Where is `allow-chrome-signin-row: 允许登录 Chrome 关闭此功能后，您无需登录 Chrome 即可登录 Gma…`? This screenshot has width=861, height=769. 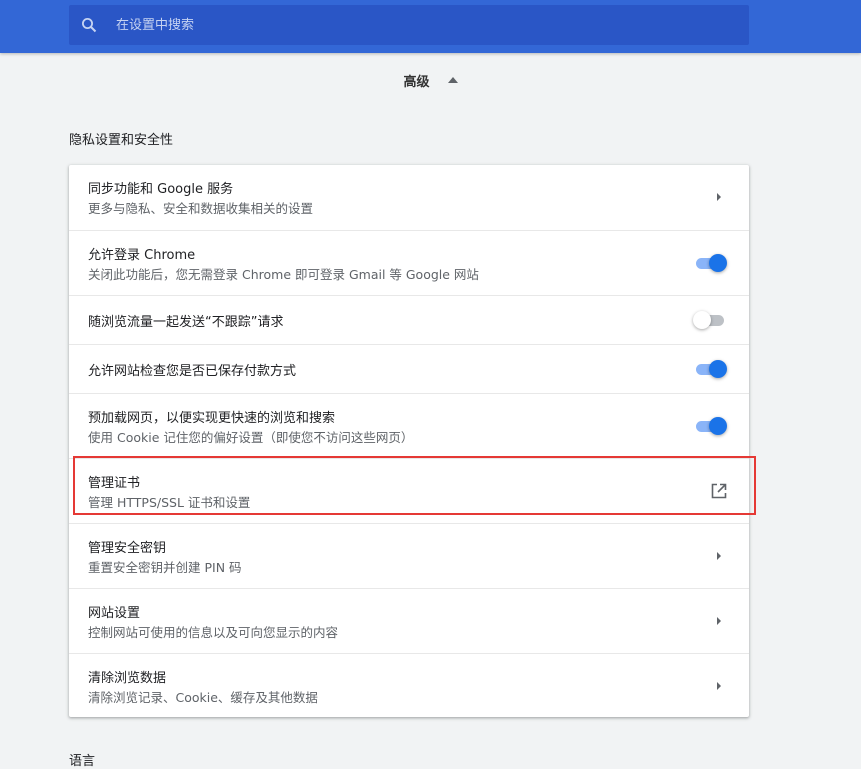 allow-chrome-signin-row: 允许登录 Chrome 关闭此功能后，您无需登录 Chrome 即可登录 Gma… is located at coordinates (409, 262).